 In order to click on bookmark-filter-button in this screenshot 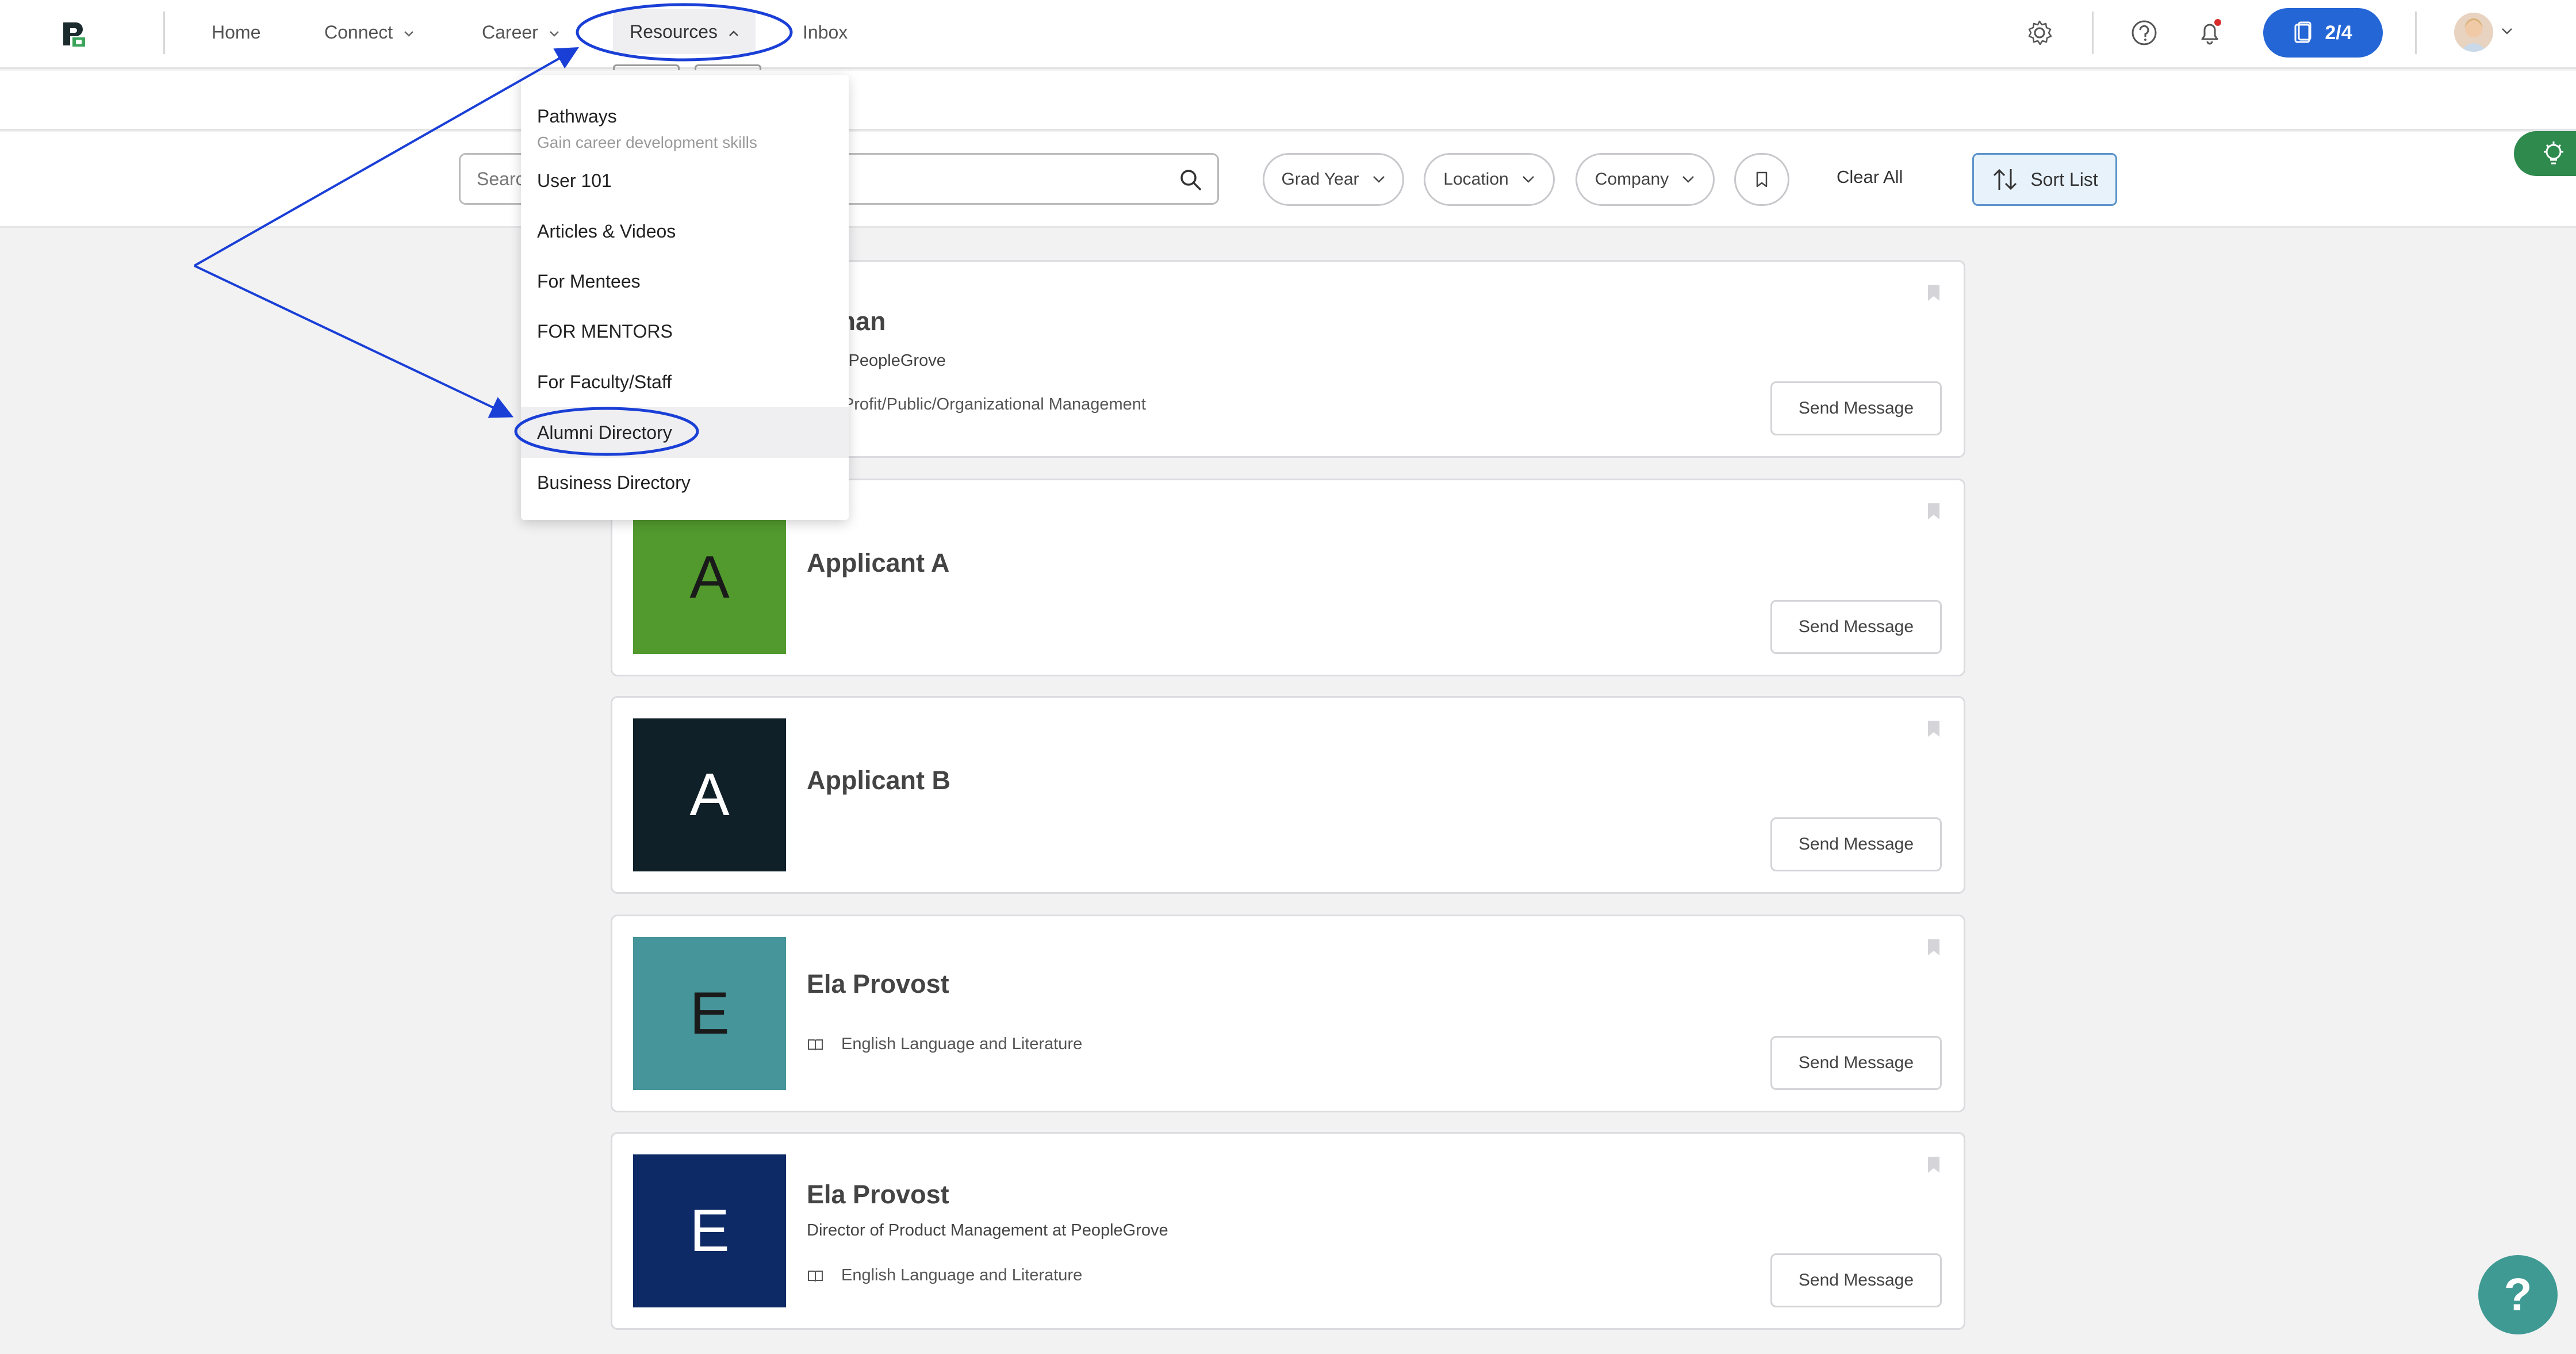, I will do `click(1761, 179)`.